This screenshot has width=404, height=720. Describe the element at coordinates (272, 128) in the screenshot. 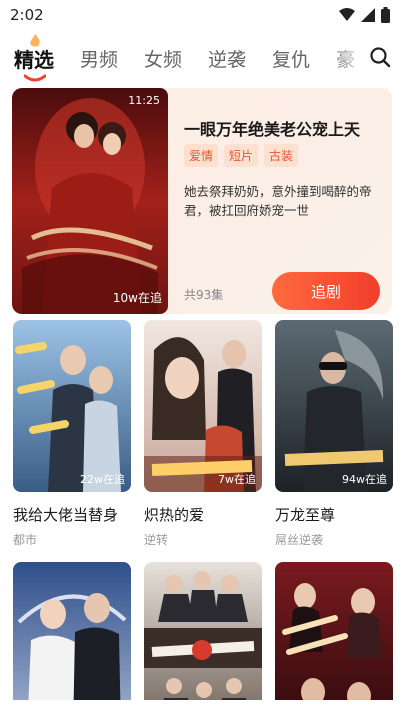

I see `featured-title: 一眼万年绝美老公宠上天` at that location.